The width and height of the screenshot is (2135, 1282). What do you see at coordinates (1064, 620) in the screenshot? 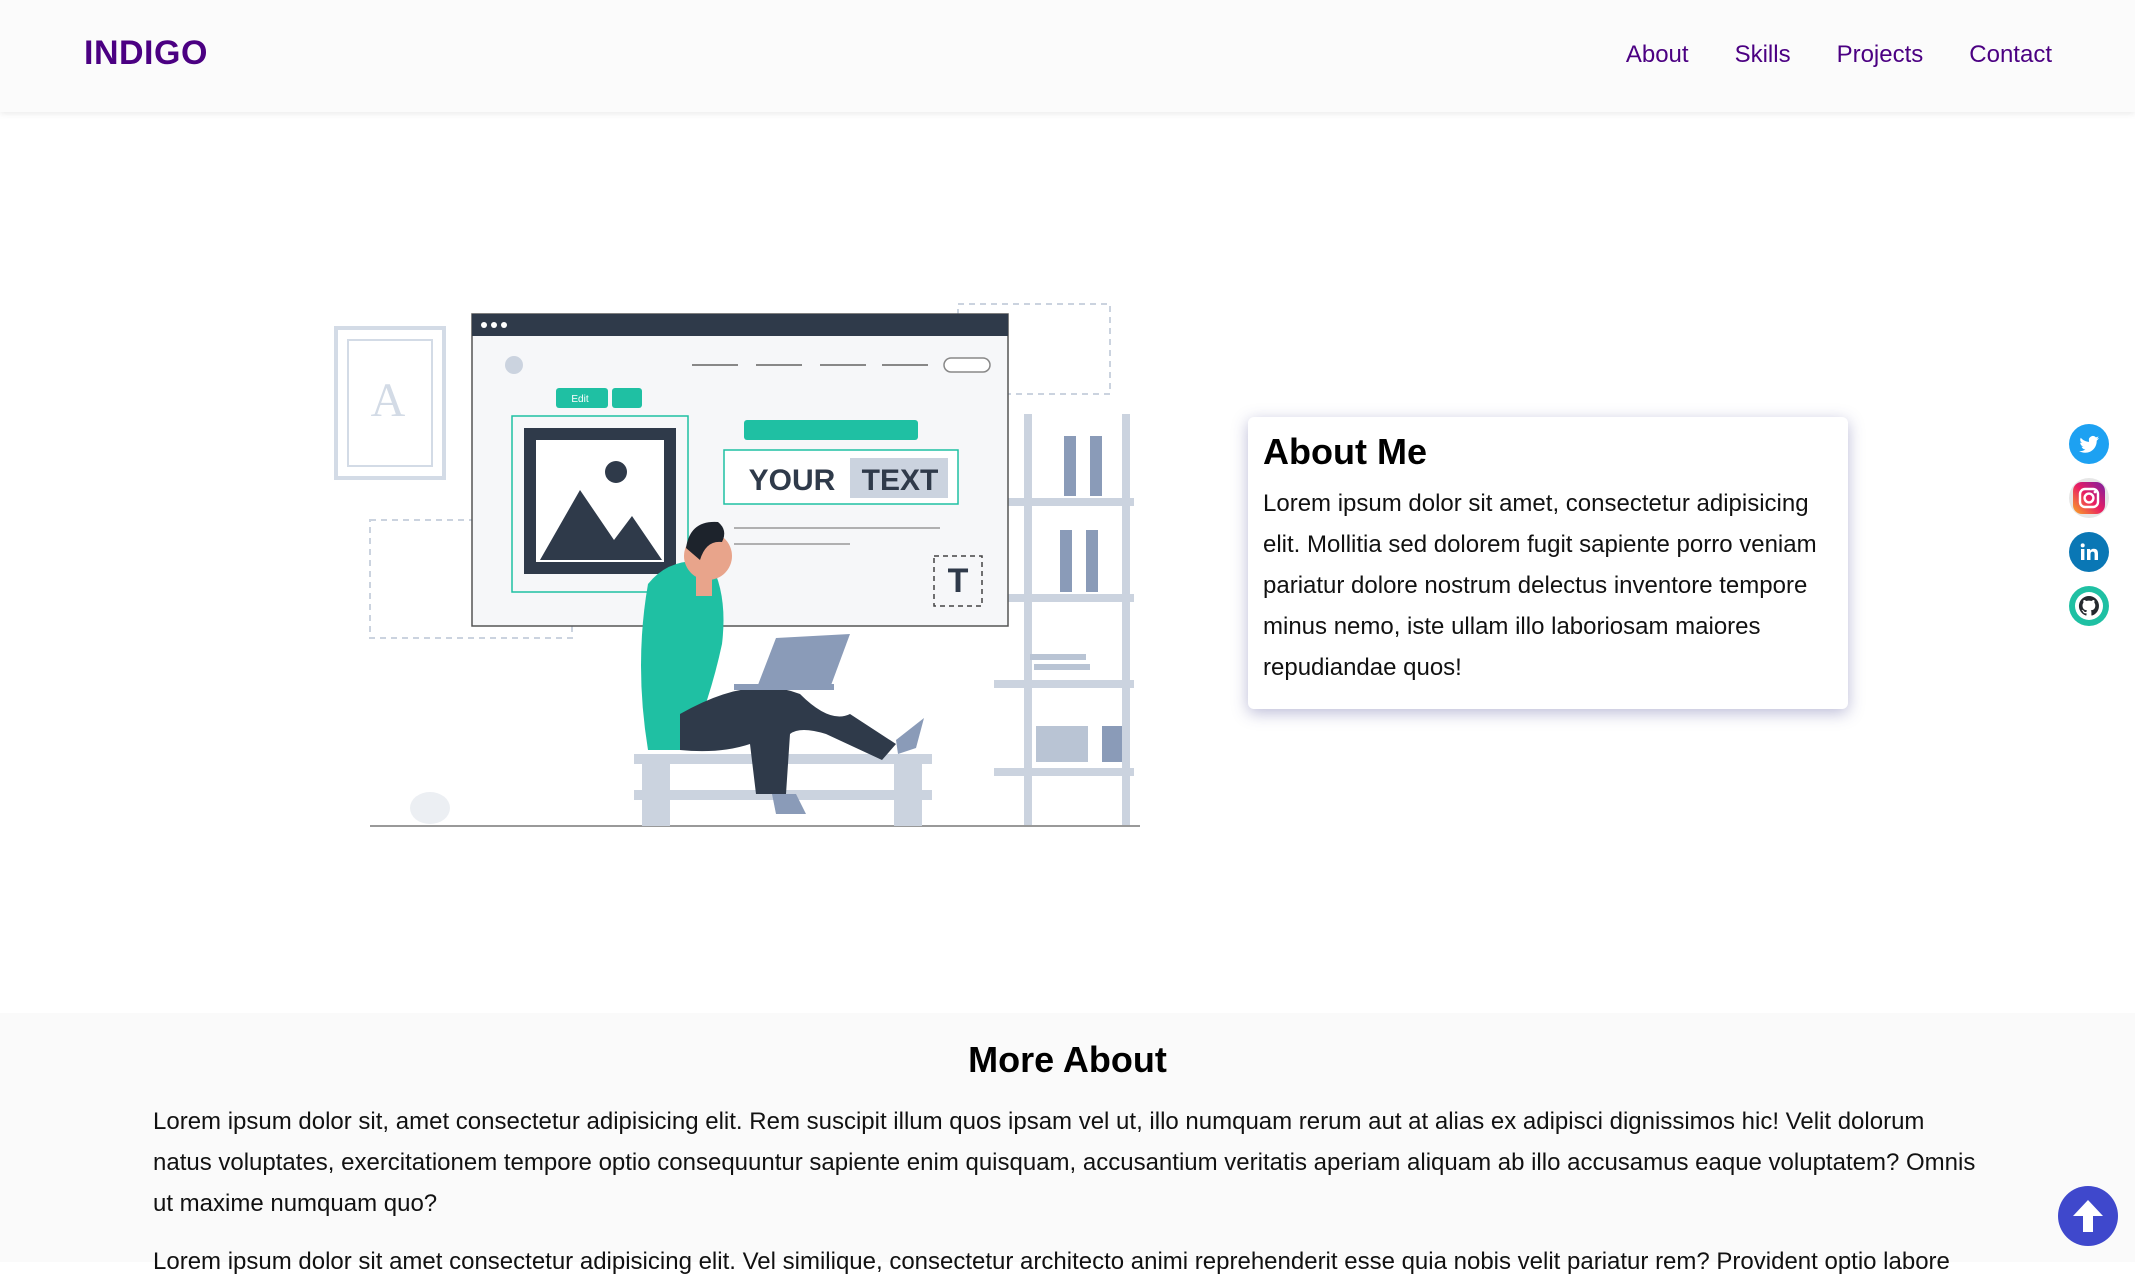
I see `bookshelf` at bounding box center [1064, 620].